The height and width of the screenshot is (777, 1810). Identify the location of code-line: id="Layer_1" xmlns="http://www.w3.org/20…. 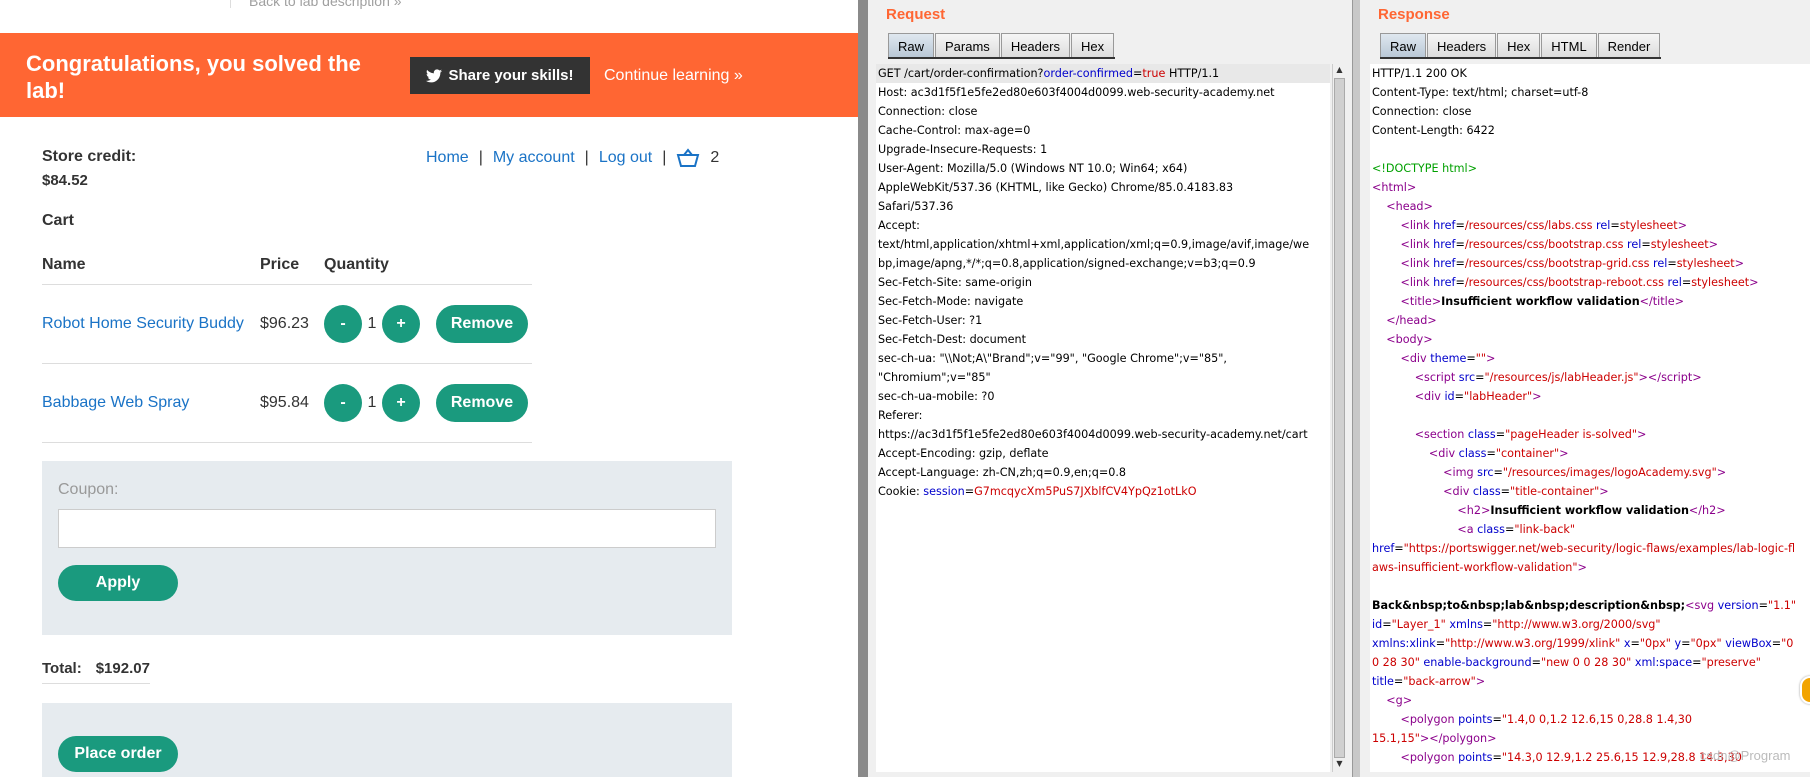
(1516, 624).